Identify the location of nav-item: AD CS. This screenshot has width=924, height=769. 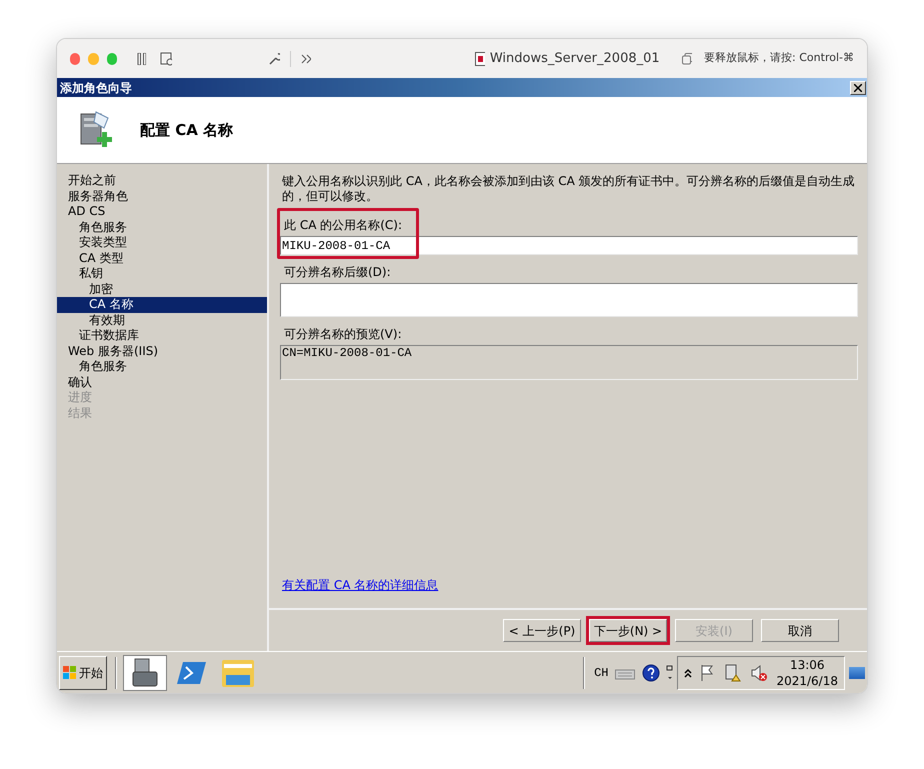
(162, 212).